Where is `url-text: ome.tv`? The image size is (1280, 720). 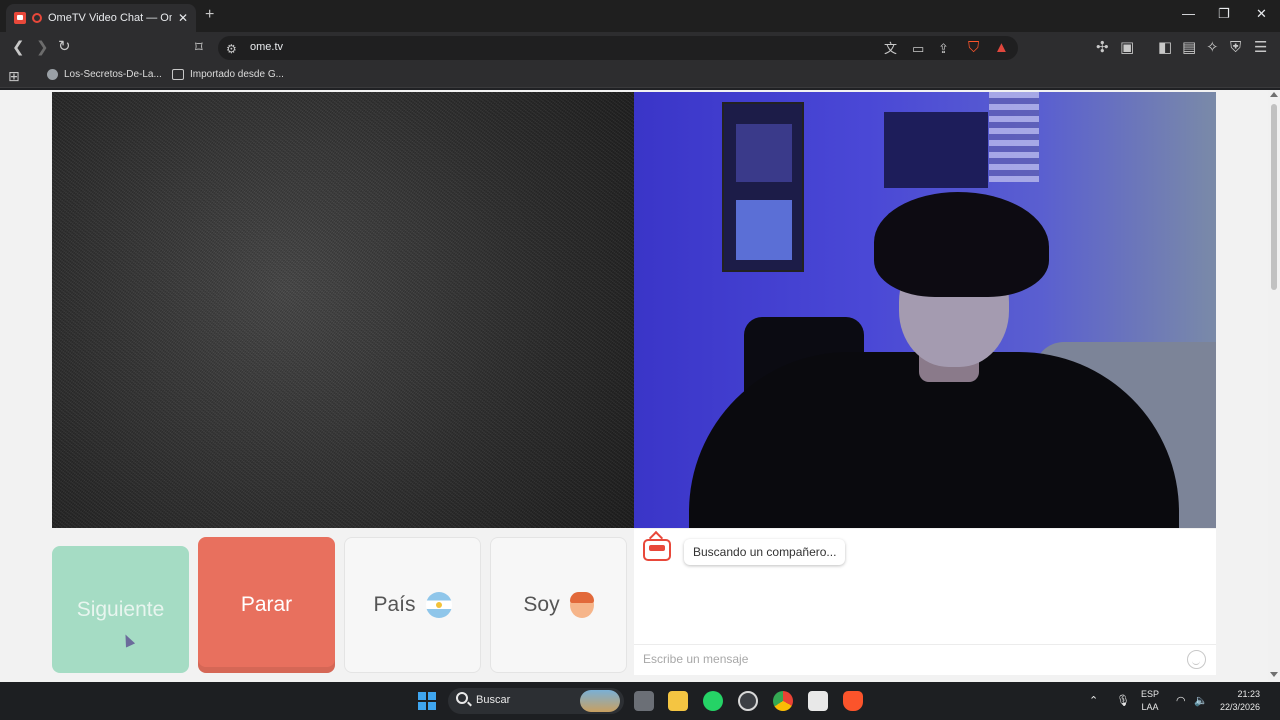
url-text: ome.tv is located at coordinates (266, 47).